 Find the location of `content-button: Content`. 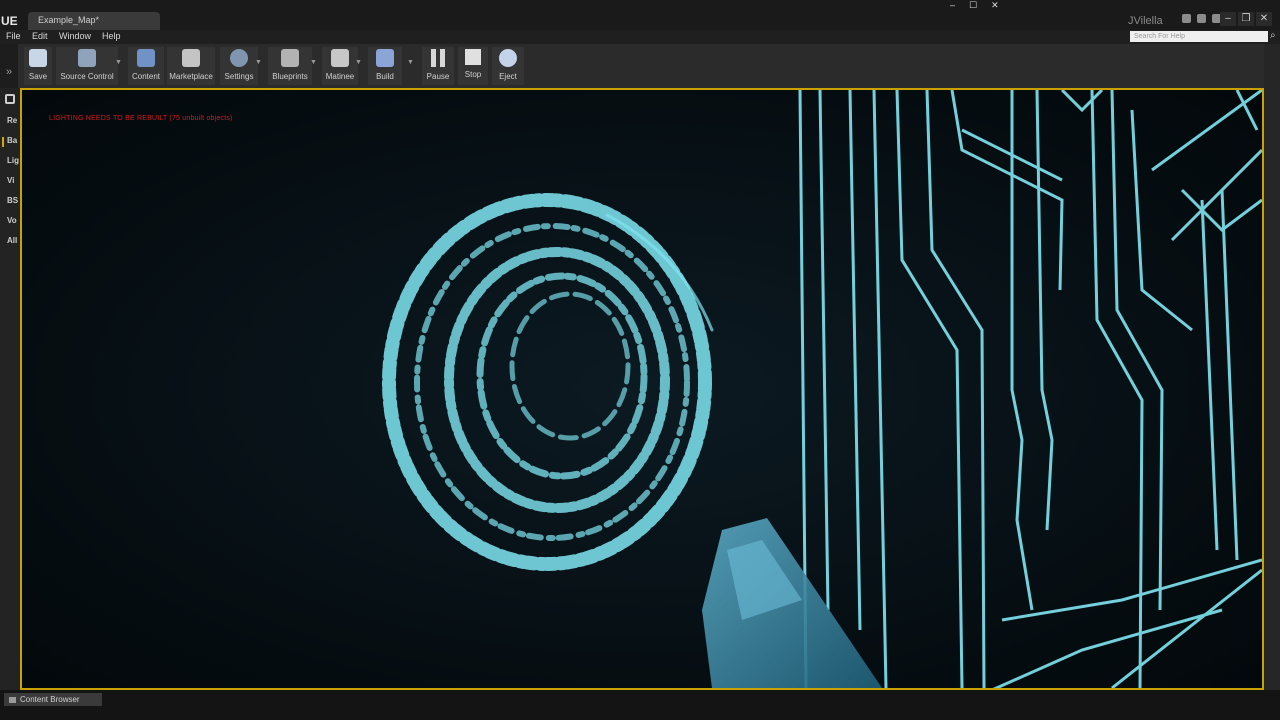

content-button: Content is located at coordinates (146, 66).